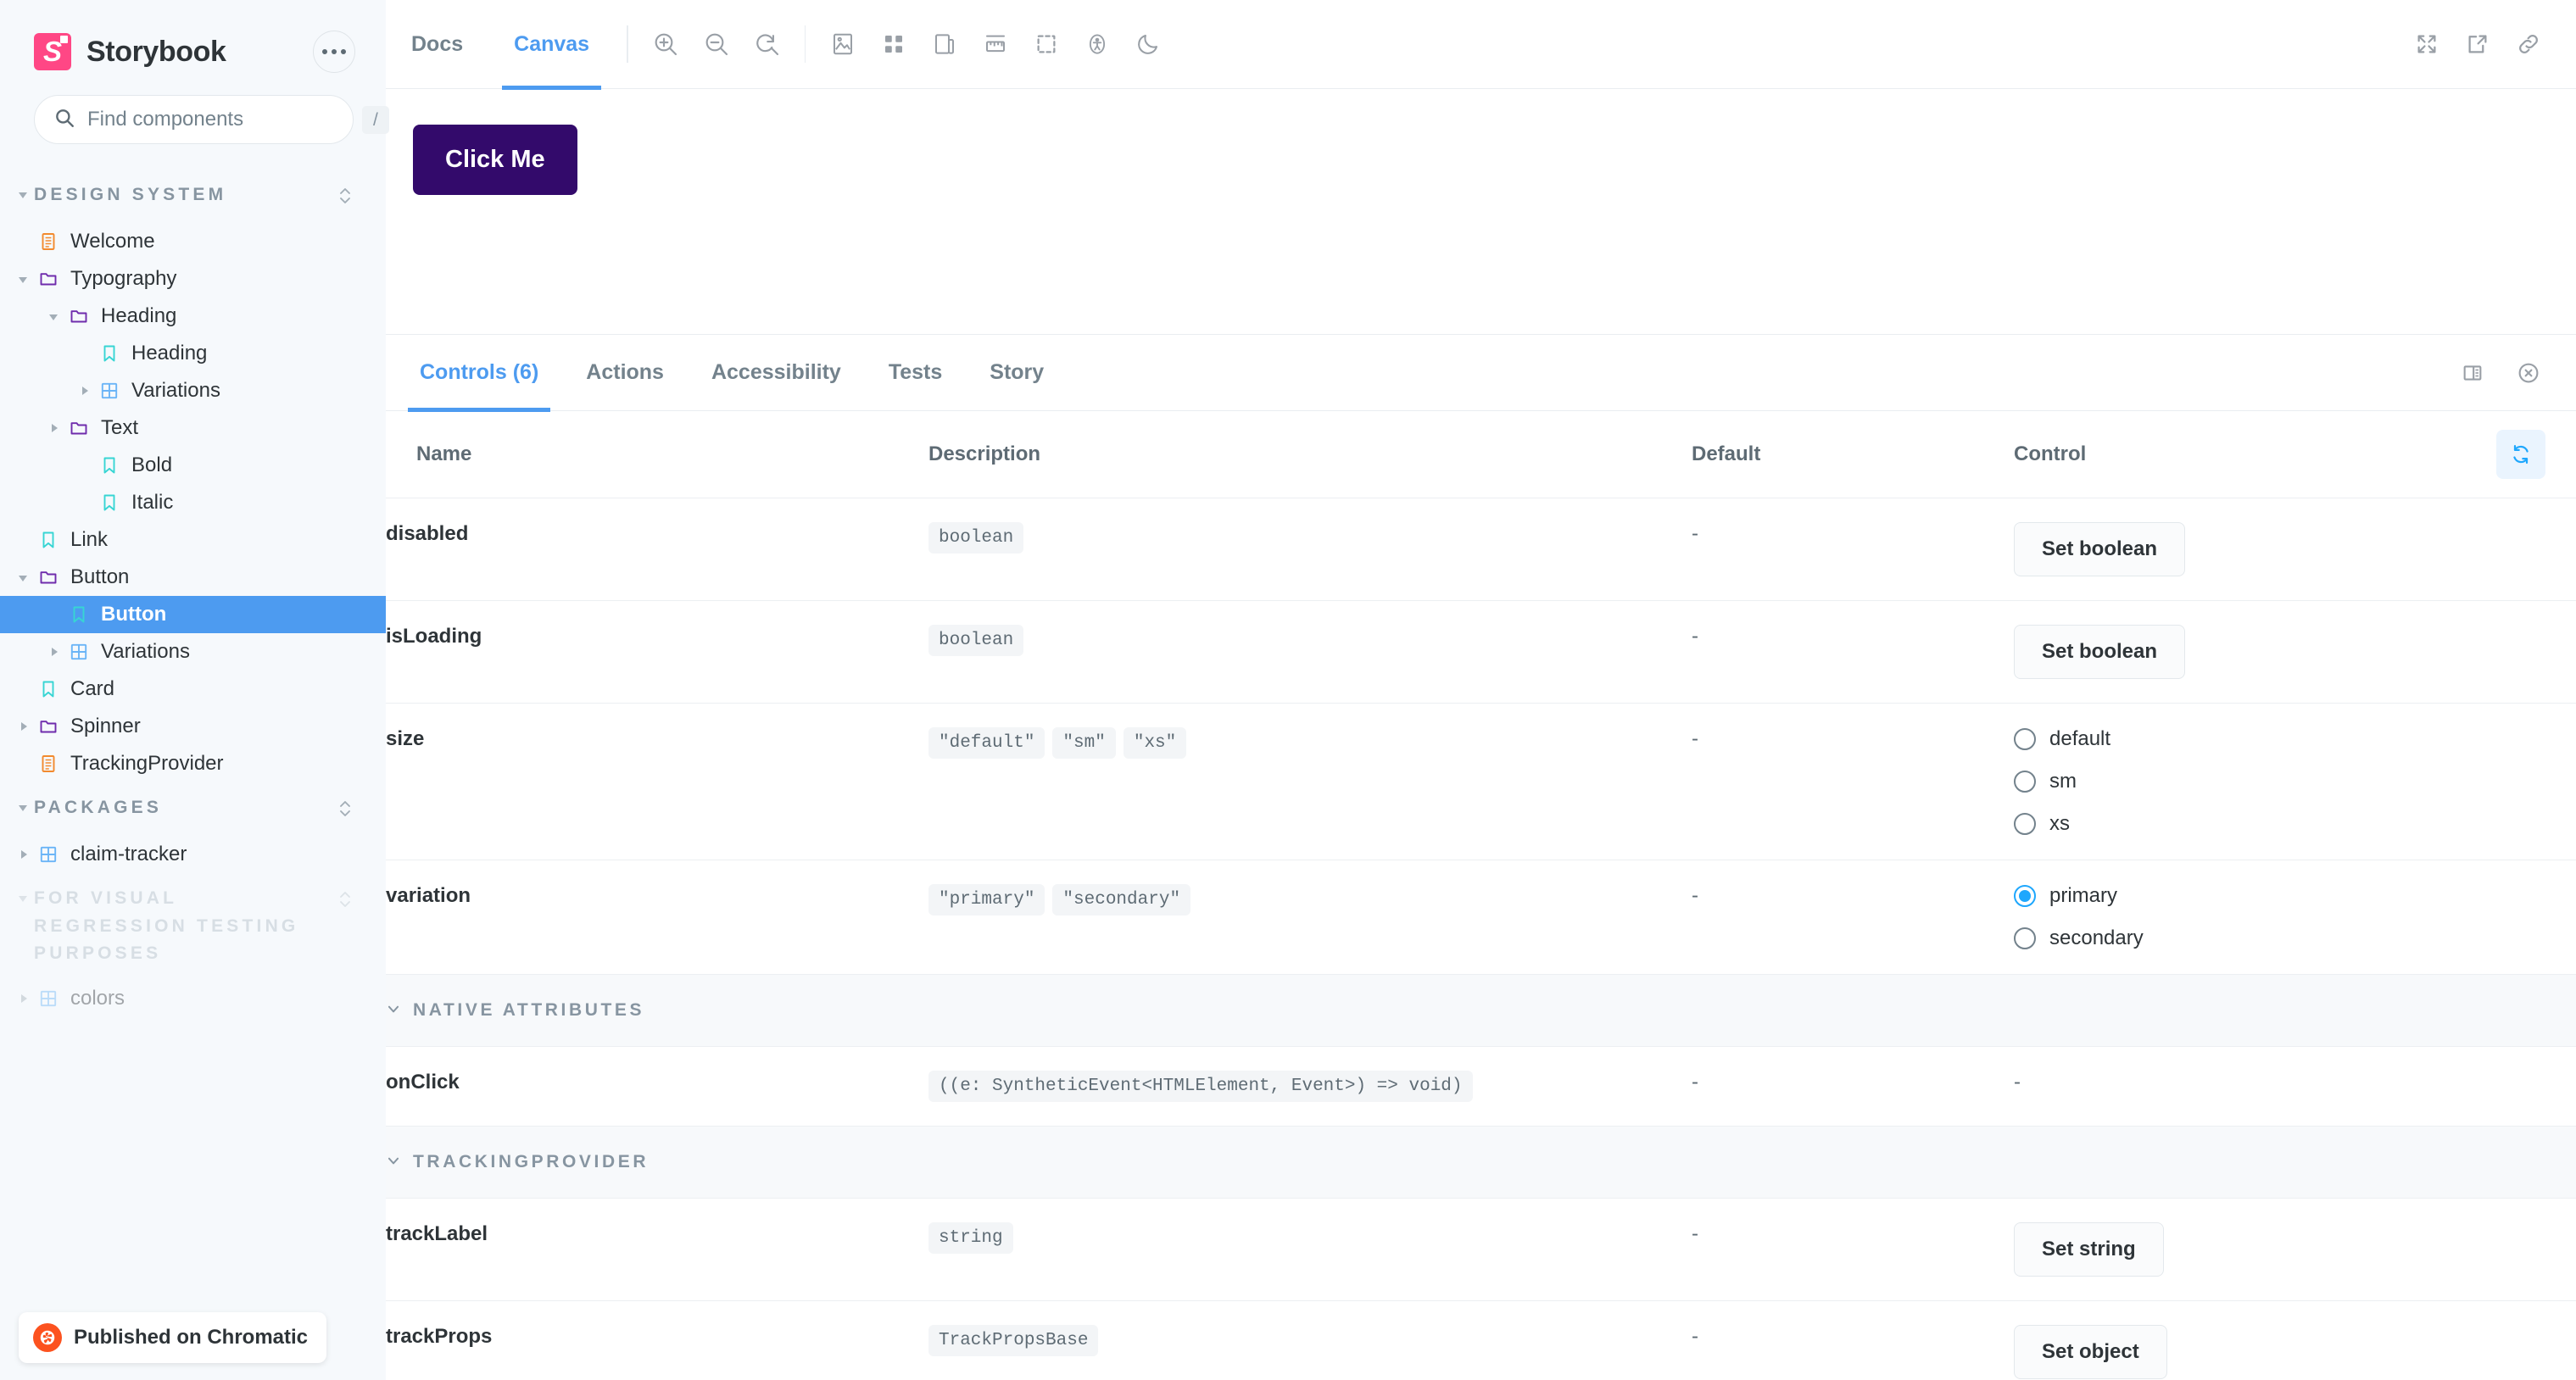 The width and height of the screenshot is (2576, 1380). Describe the element at coordinates (52, 51) in the screenshot. I see `logo-letter: S` at that location.